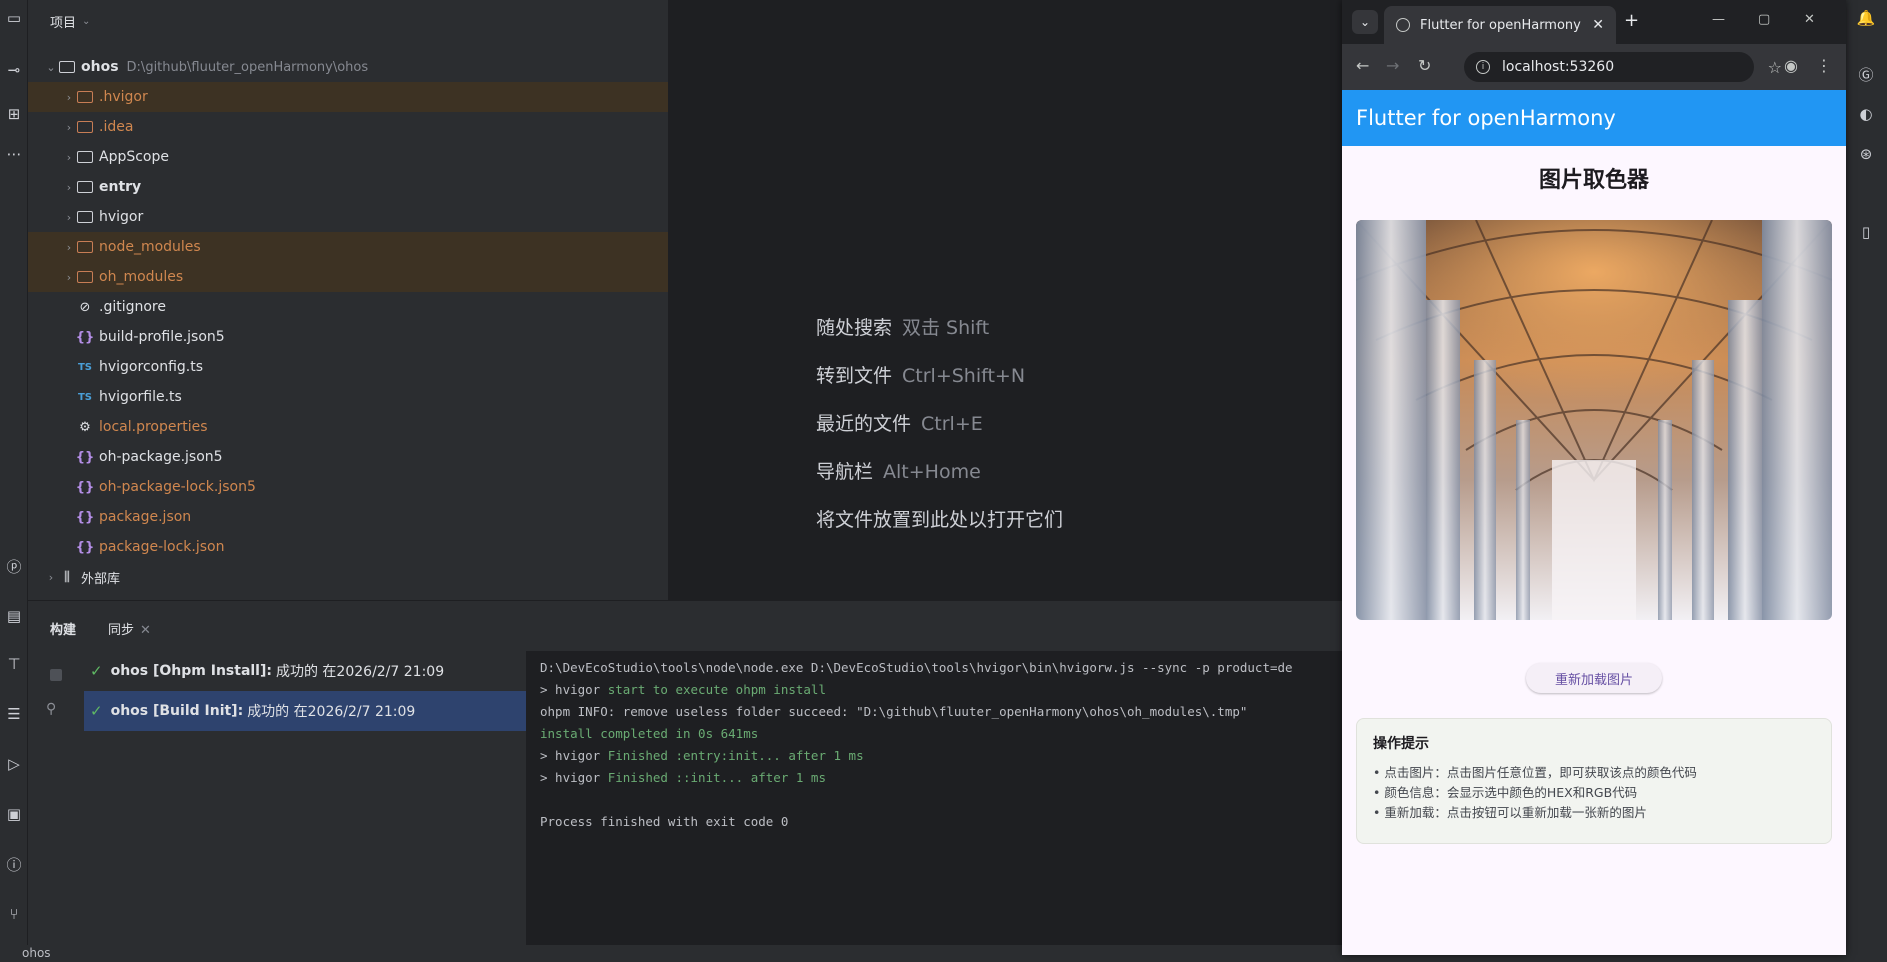 The image size is (1887, 962). What do you see at coordinates (63, 628) in the screenshot?
I see `tab-build: 构建` at bounding box center [63, 628].